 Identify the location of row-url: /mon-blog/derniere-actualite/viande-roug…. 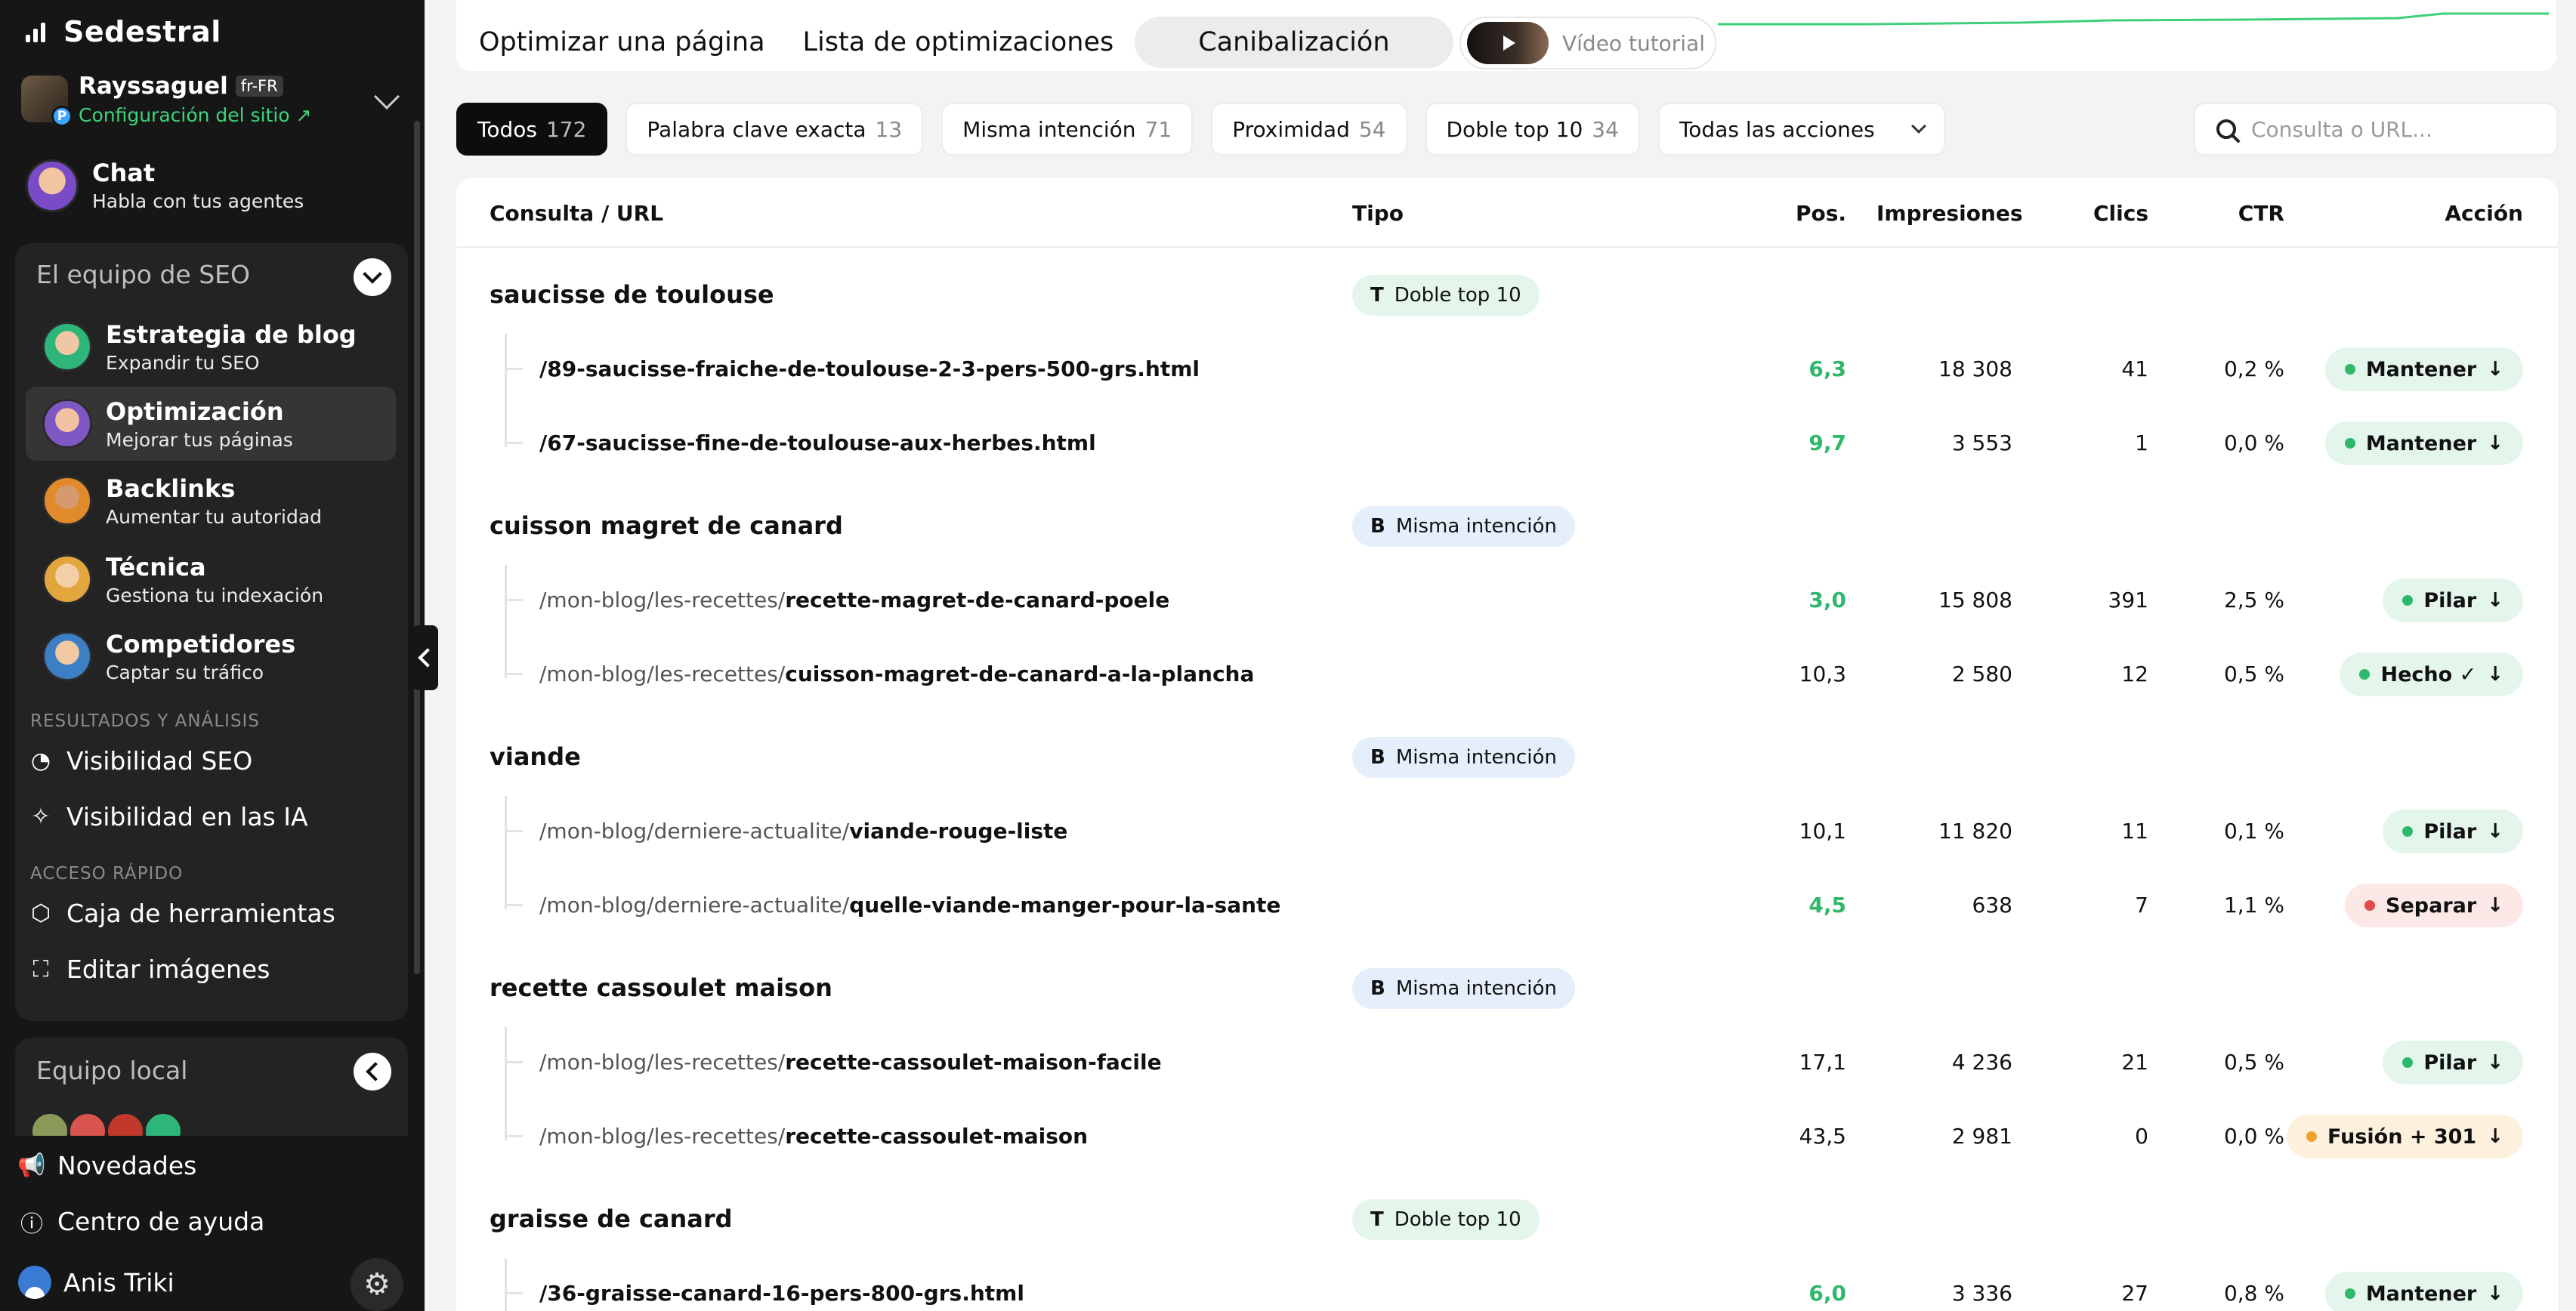
(803, 831).